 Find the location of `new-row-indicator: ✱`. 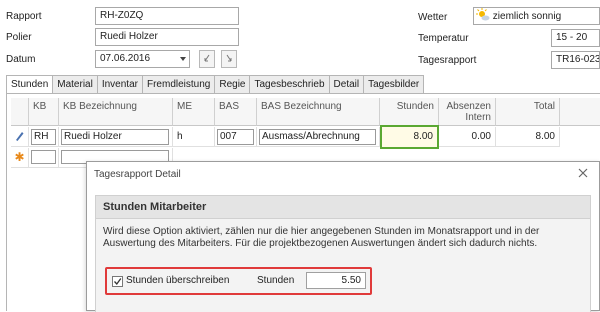

new-row-indicator: ✱ is located at coordinates (20, 158).